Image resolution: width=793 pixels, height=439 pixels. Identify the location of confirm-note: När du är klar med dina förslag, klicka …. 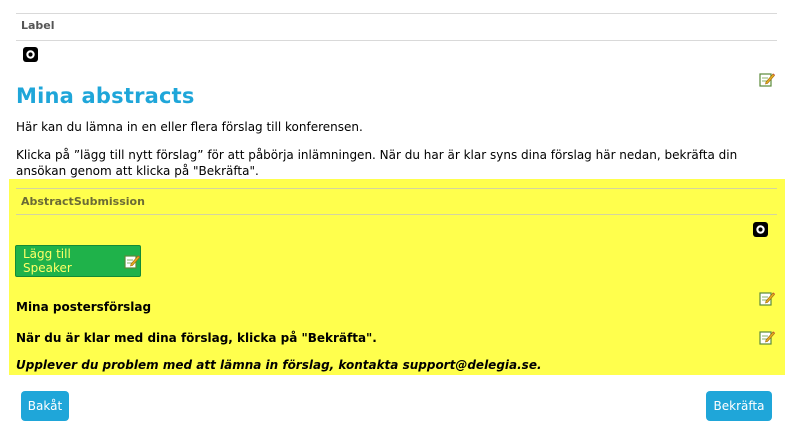
(196, 338).